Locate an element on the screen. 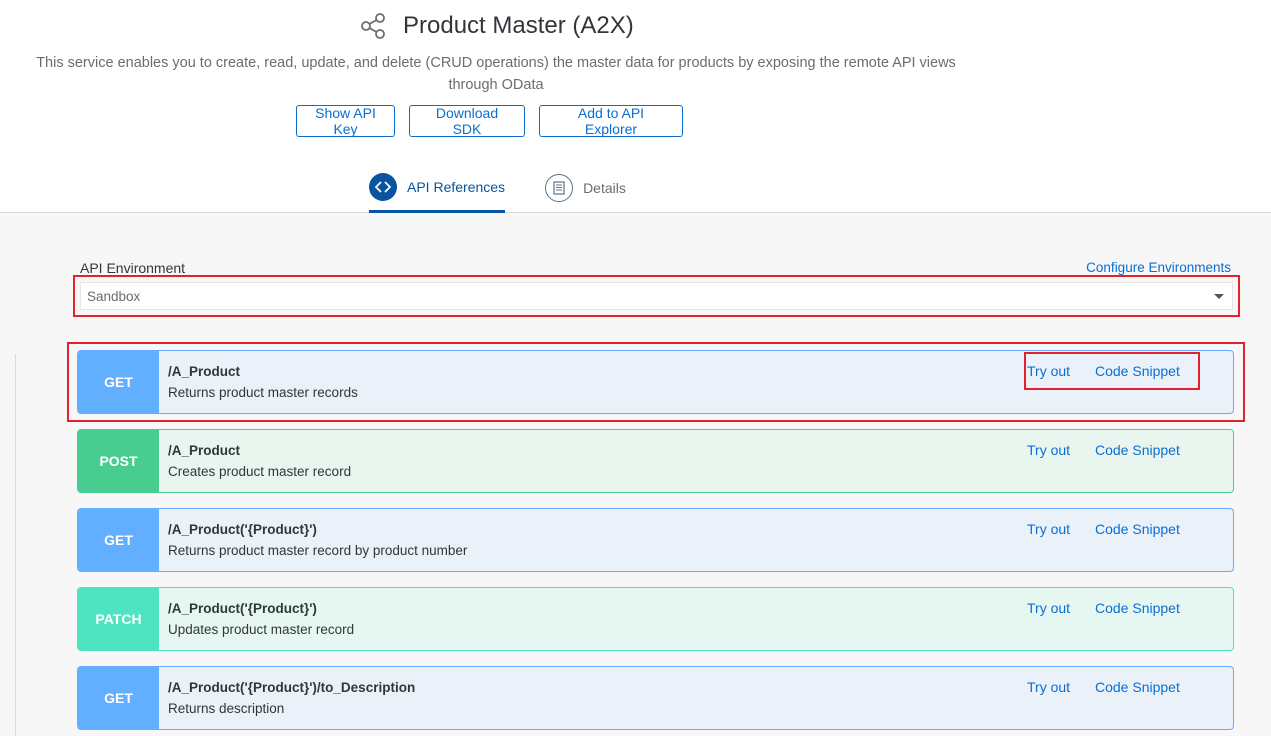 The height and width of the screenshot is (736, 1271). endpoint-path: /A_Product('{Product}')/to_Description is located at coordinates (292, 687).